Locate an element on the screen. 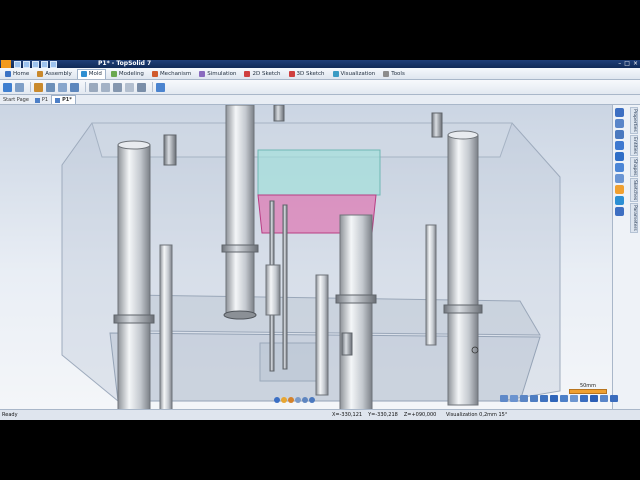 Image resolution: width=640 pixels, height=480 pixels. side-tab-entities: Entities is located at coordinates (634, 145).